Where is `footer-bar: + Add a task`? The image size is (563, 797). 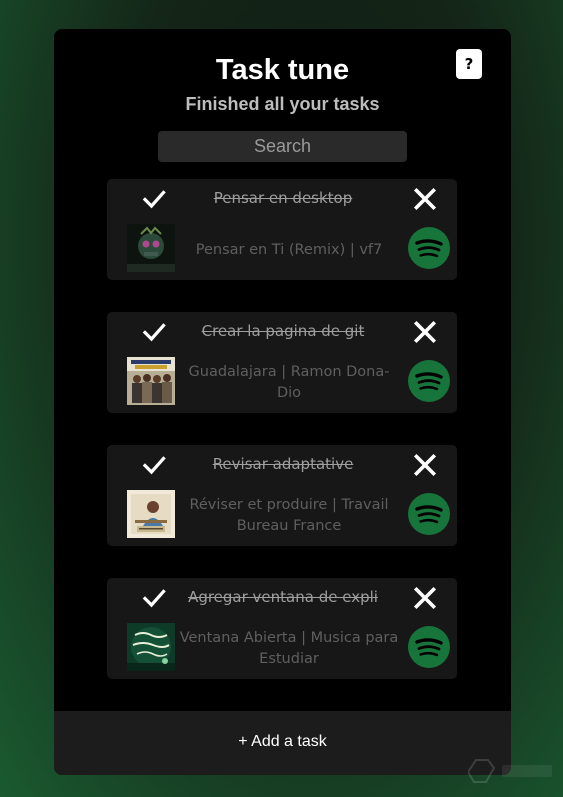 footer-bar: + Add a task is located at coordinates (282, 743).